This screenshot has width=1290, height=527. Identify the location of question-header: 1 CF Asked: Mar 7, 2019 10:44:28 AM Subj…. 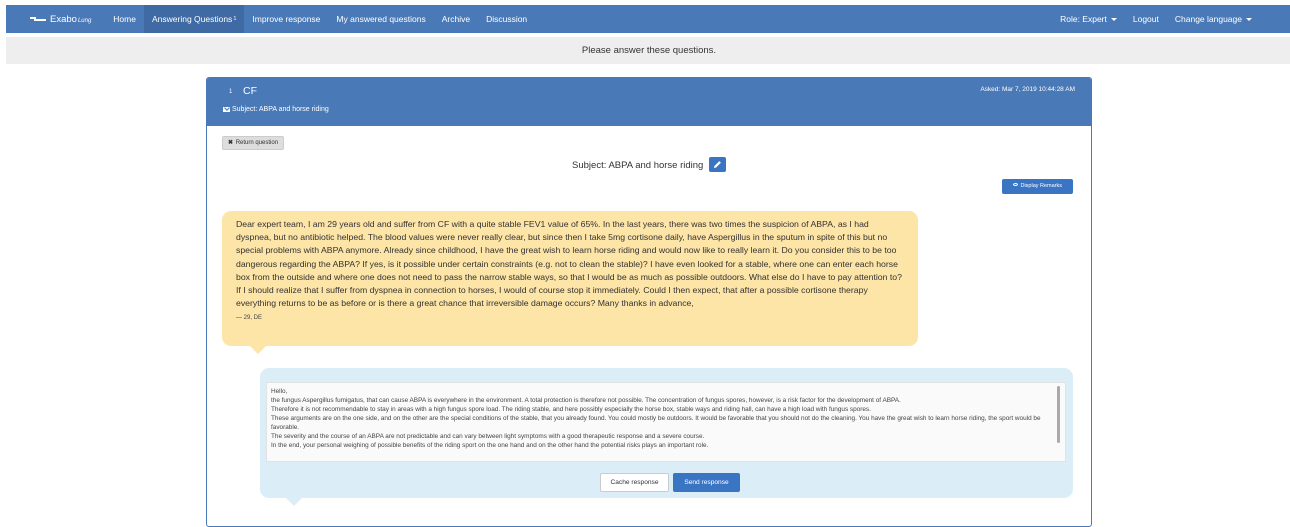
(649, 102).